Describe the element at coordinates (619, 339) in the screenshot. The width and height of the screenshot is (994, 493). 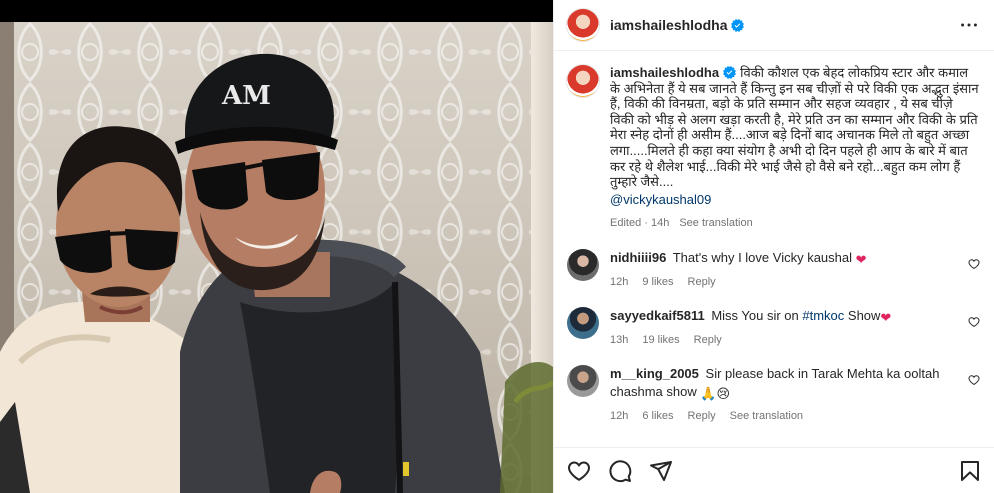
I see `comment-time: 13h` at that location.